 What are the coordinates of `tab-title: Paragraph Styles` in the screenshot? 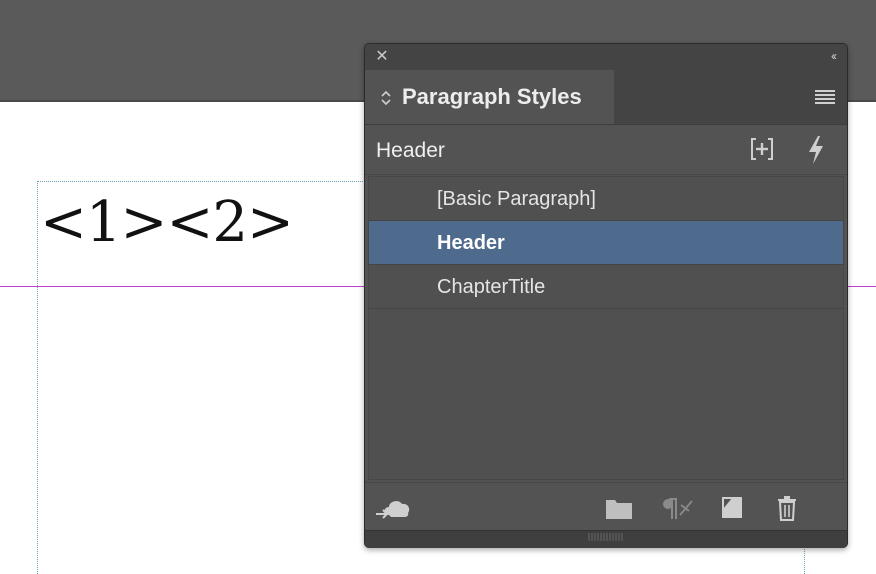 It's located at (492, 96).